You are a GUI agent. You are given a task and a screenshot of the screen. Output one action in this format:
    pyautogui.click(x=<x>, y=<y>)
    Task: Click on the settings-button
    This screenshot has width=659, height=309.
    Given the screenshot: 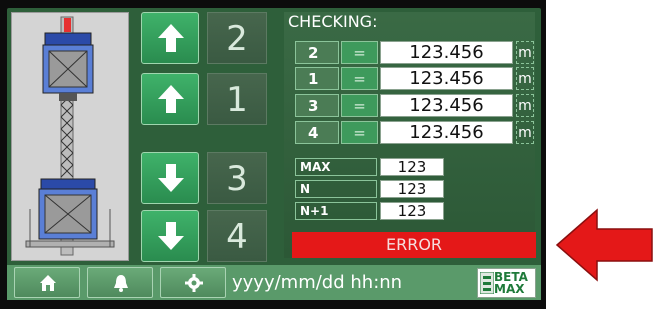 What is the action you would take?
    pyautogui.click(x=193, y=282)
    